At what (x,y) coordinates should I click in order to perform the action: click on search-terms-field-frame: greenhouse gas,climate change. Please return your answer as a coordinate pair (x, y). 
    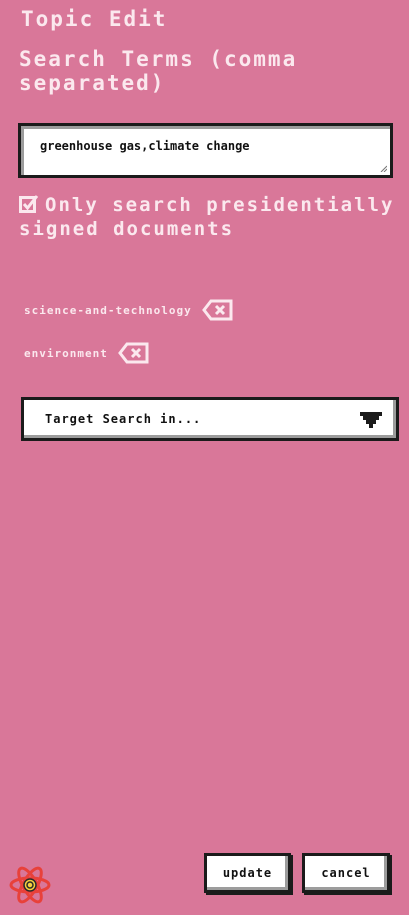
    Looking at the image, I should click on (205, 150).